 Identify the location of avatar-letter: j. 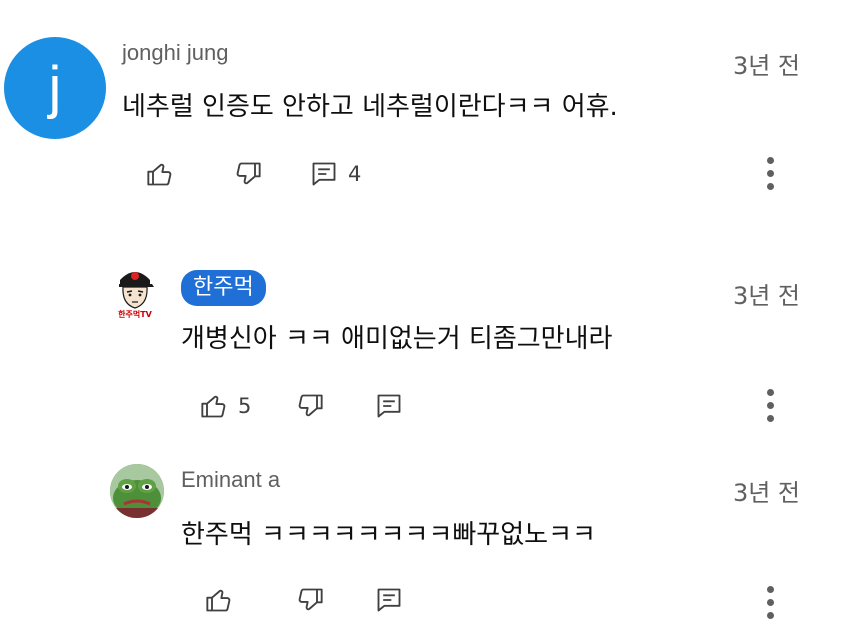
(55, 87).